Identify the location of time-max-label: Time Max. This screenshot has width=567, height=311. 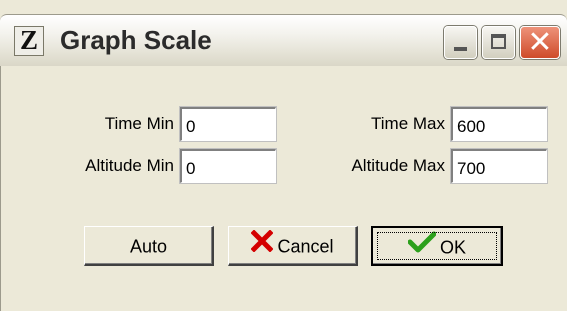
(408, 123).